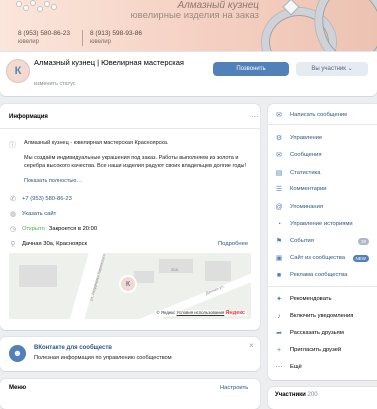  Describe the element at coordinates (279, 241) in the screenshot. I see `events-icon: ⚑` at that location.